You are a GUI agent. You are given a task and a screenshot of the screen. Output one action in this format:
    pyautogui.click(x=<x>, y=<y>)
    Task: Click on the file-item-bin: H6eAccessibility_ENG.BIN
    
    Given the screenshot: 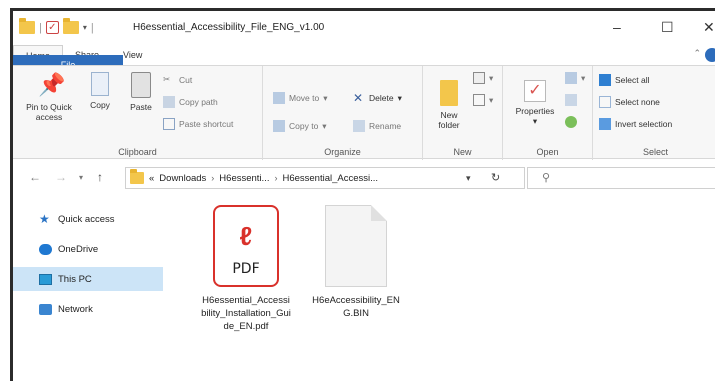 What is the action you would take?
    pyautogui.click(x=356, y=262)
    